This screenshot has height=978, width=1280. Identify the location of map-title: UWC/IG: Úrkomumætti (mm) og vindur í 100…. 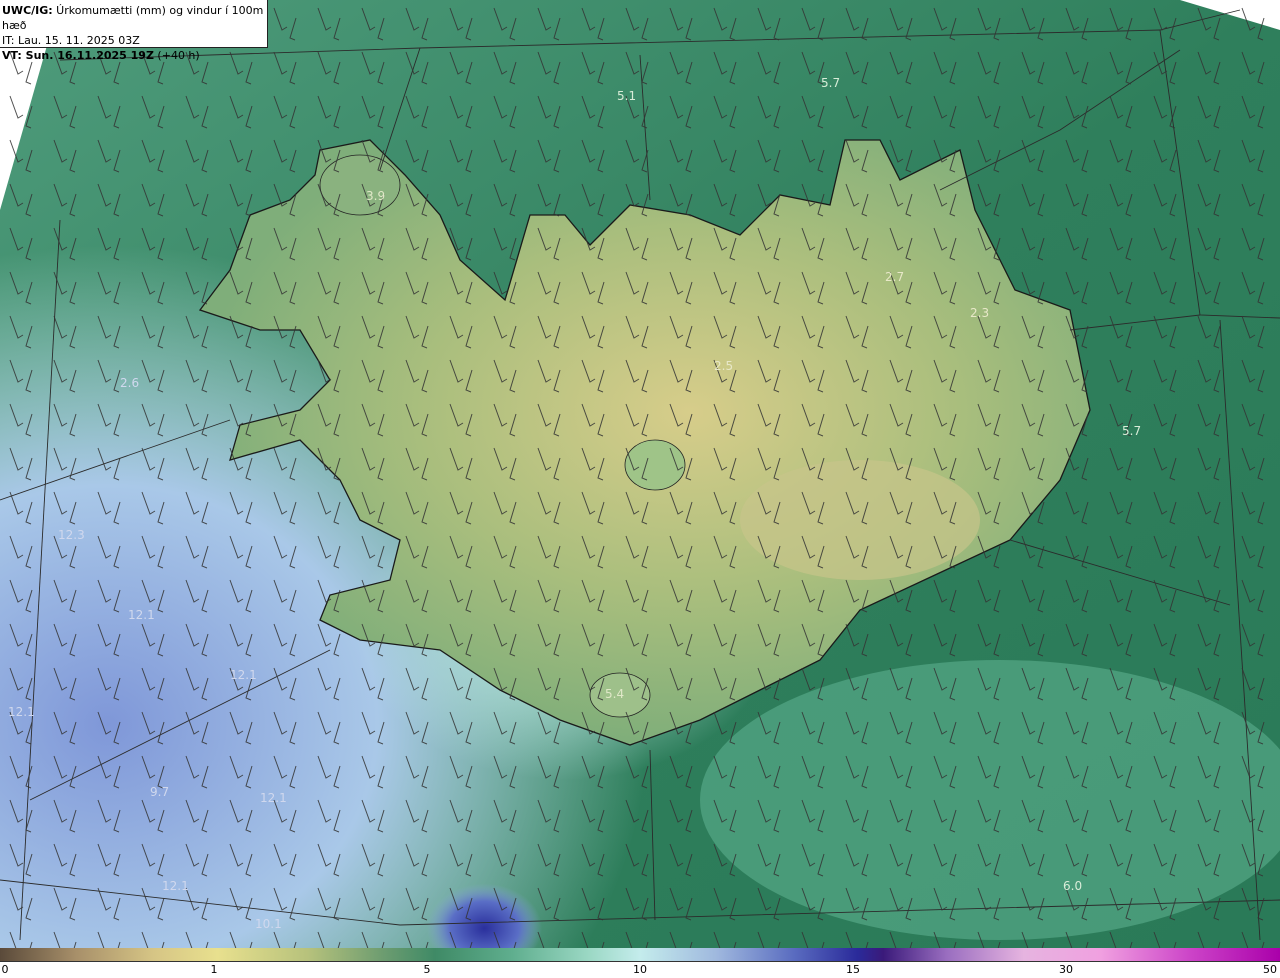
(134, 18).